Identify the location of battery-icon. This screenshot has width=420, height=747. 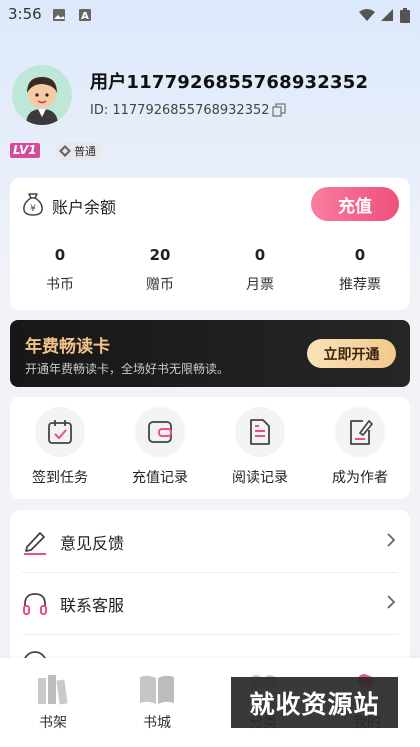
(405, 15).